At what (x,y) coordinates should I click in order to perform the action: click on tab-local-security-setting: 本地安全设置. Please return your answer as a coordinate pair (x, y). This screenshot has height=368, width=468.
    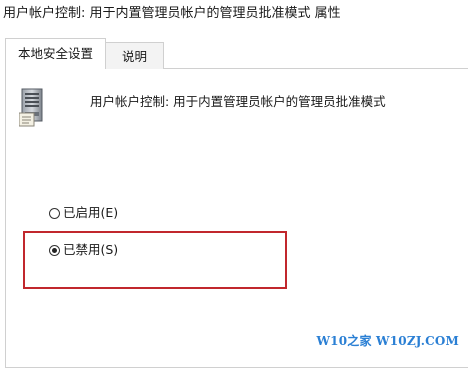
    Looking at the image, I should click on (55, 53).